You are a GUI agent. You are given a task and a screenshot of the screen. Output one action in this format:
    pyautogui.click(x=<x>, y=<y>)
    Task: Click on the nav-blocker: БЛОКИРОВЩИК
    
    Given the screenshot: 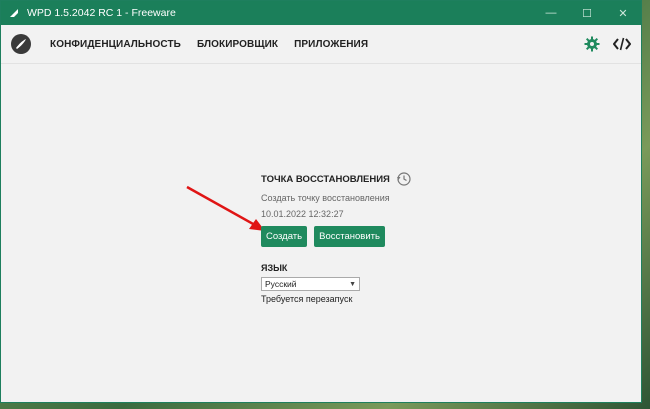 What is the action you would take?
    pyautogui.click(x=237, y=44)
    